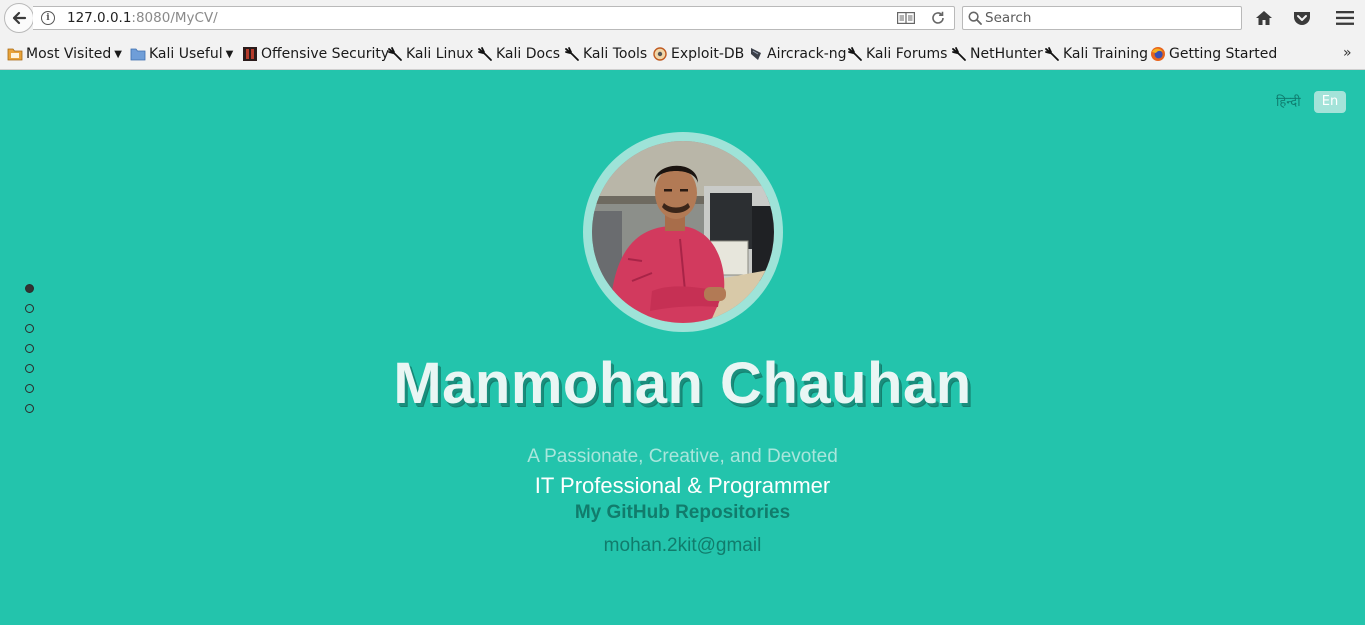 This screenshot has width=1365, height=625. What do you see at coordinates (1006, 54) in the screenshot?
I see `bookmark-label: NetHunter` at bounding box center [1006, 54].